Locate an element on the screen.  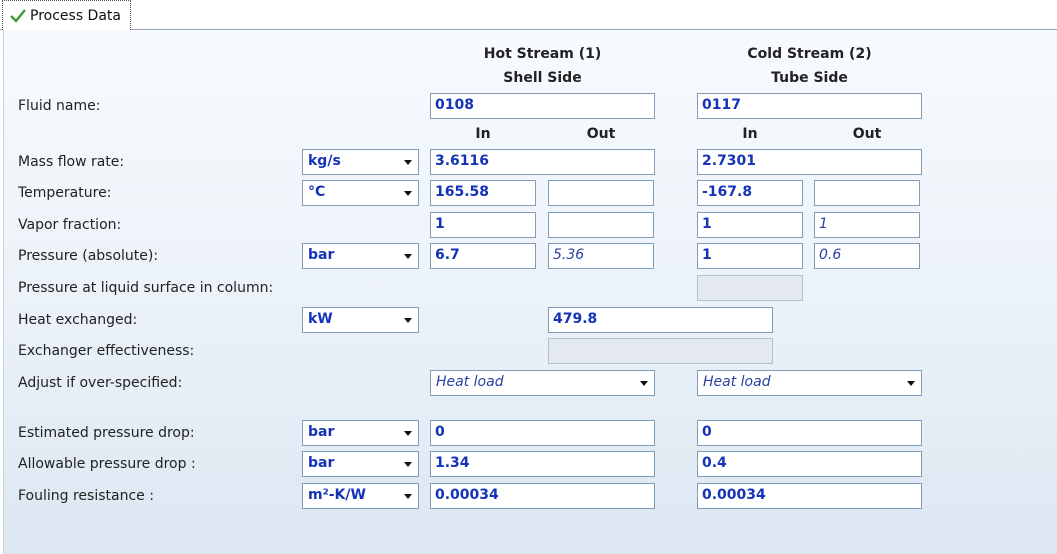
hot-stream-side: Shell Side is located at coordinates (542, 78).